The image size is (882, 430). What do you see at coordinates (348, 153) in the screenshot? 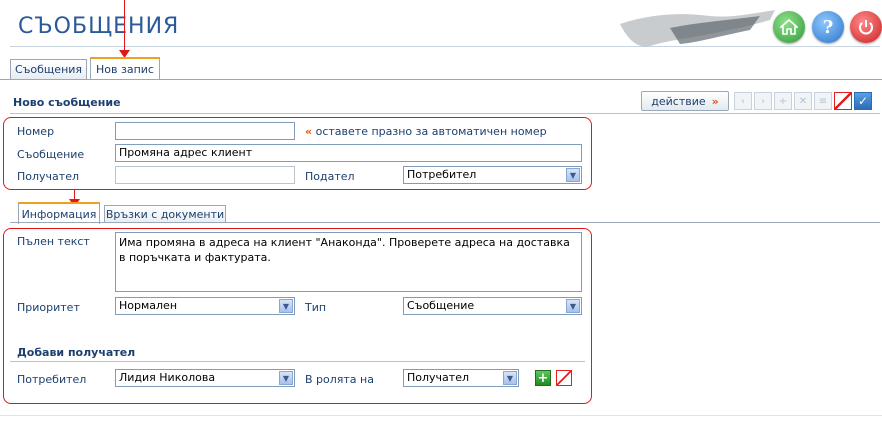
I see `message-input: Промяна адрес клиент` at bounding box center [348, 153].